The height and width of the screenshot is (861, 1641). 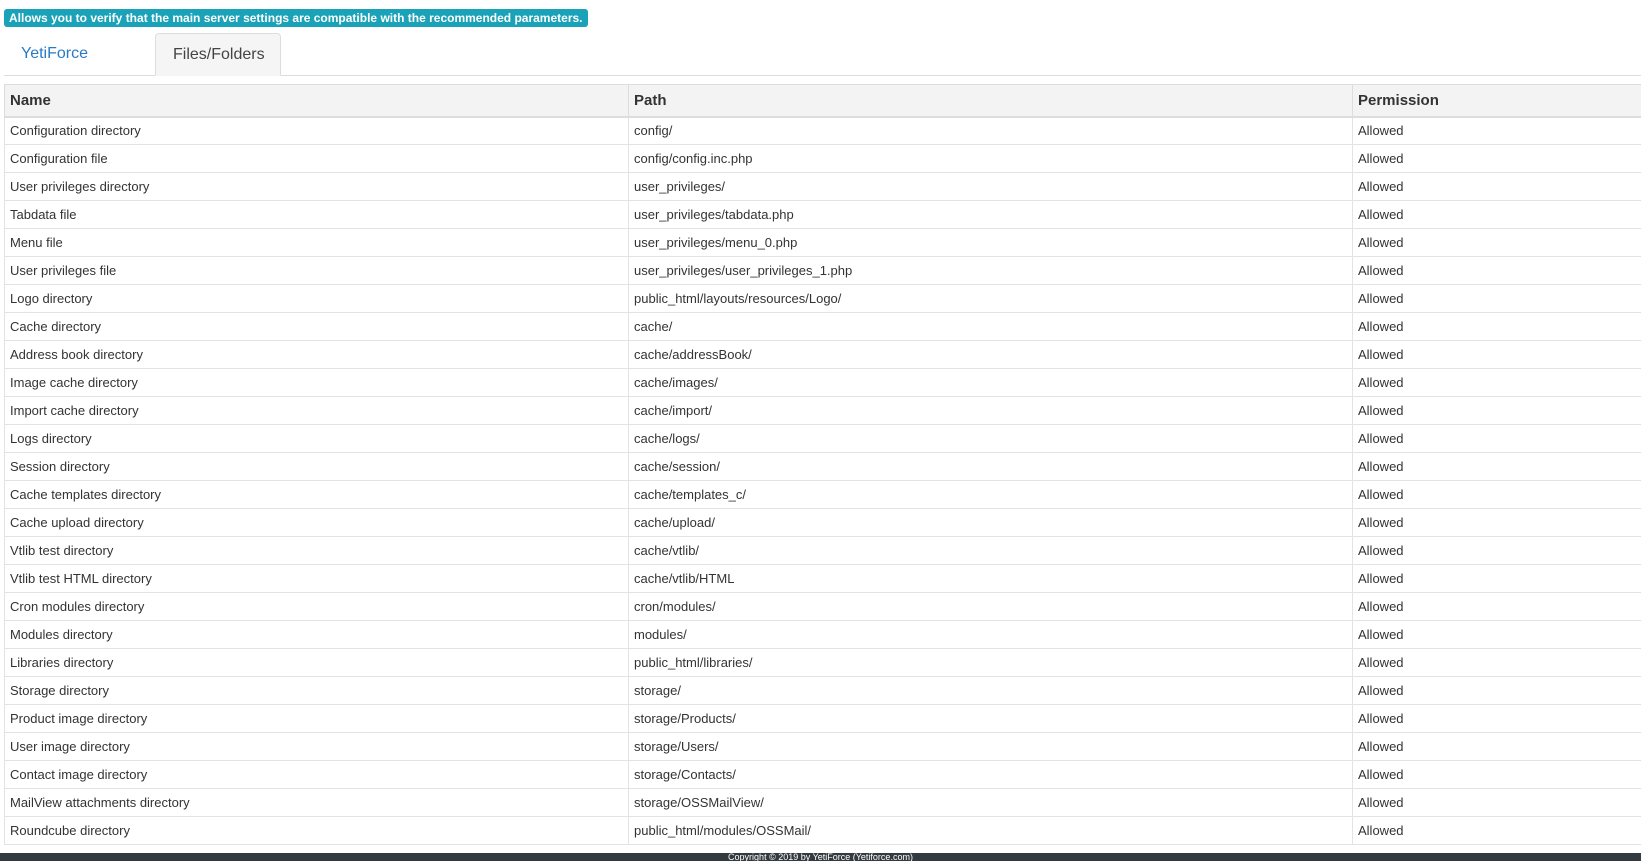 What do you see at coordinates (990, 662) in the screenshot?
I see `cell-path: public_html/libraries/` at bounding box center [990, 662].